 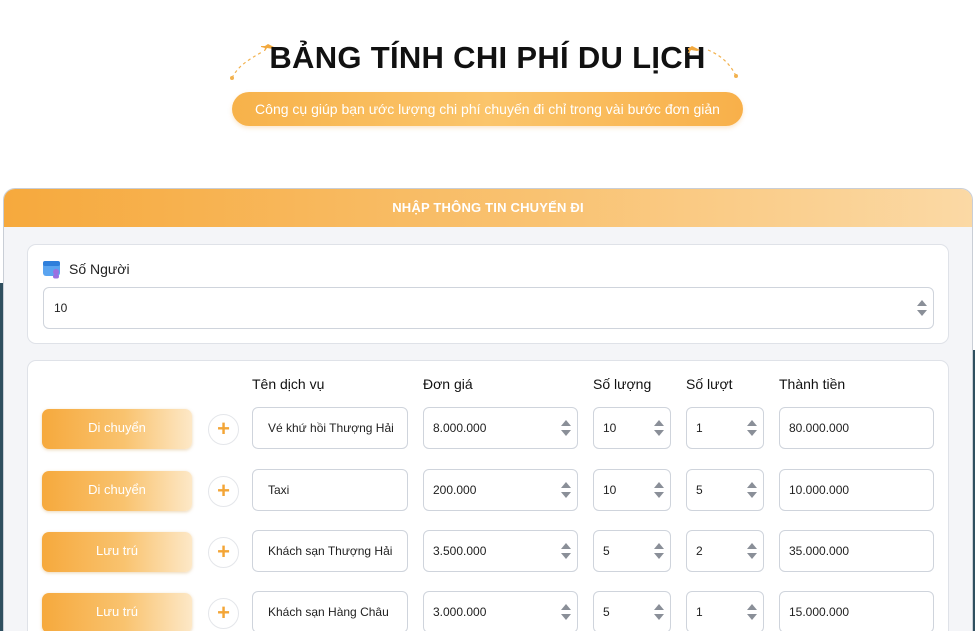 What do you see at coordinates (856, 551) in the screenshot?
I see `total-field: 35.000.000` at bounding box center [856, 551].